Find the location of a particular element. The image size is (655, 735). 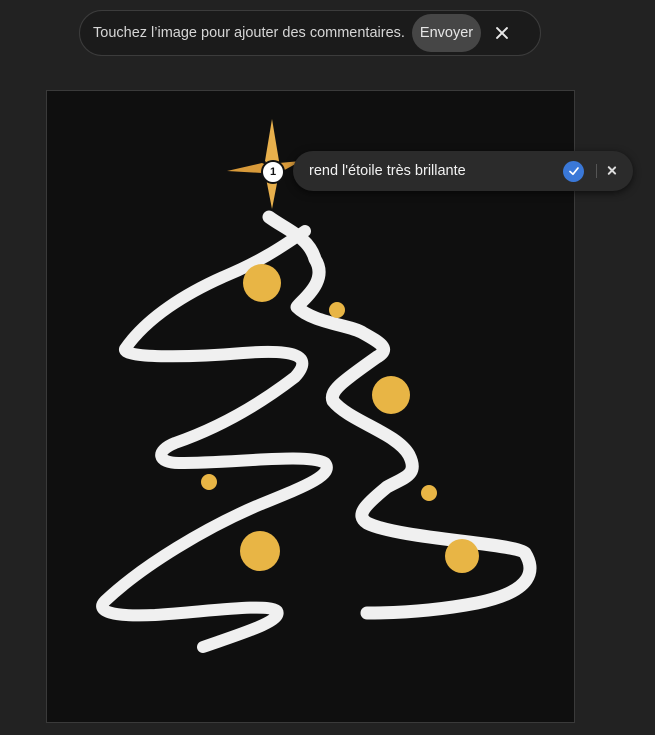

send-button: Envoyer is located at coordinates (446, 33).